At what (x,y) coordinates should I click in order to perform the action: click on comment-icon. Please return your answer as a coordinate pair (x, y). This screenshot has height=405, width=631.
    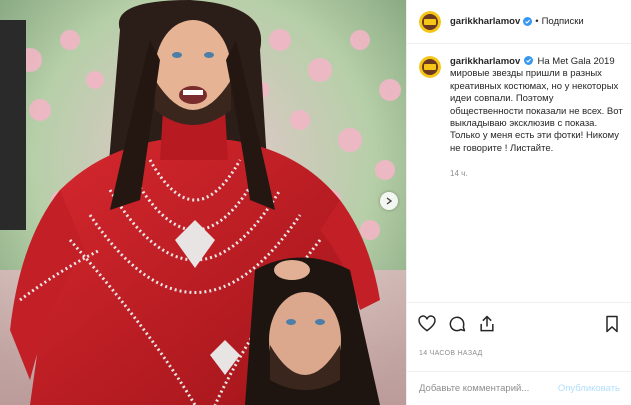
    Looking at the image, I should click on (457, 323).